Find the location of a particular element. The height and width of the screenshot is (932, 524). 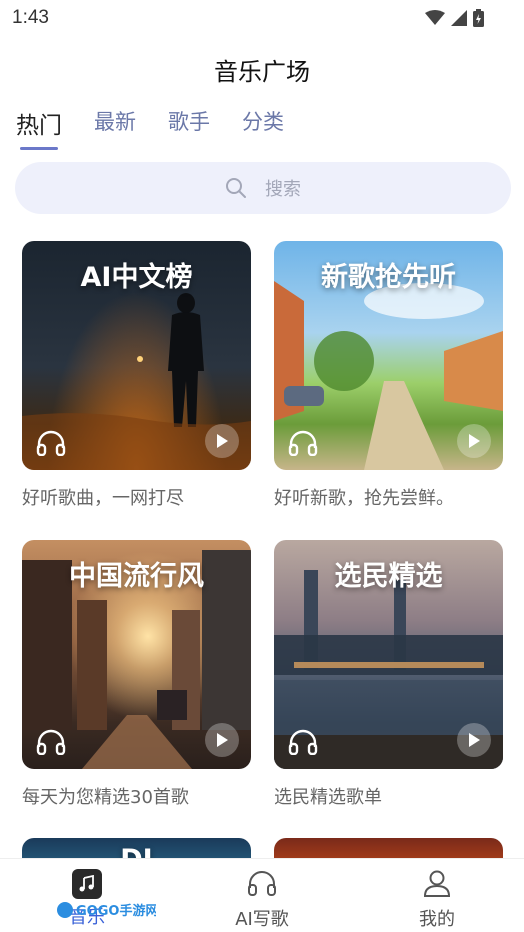

playlist-card: 中国流行风 每天为您精选30首歌 is located at coordinates (136, 674).